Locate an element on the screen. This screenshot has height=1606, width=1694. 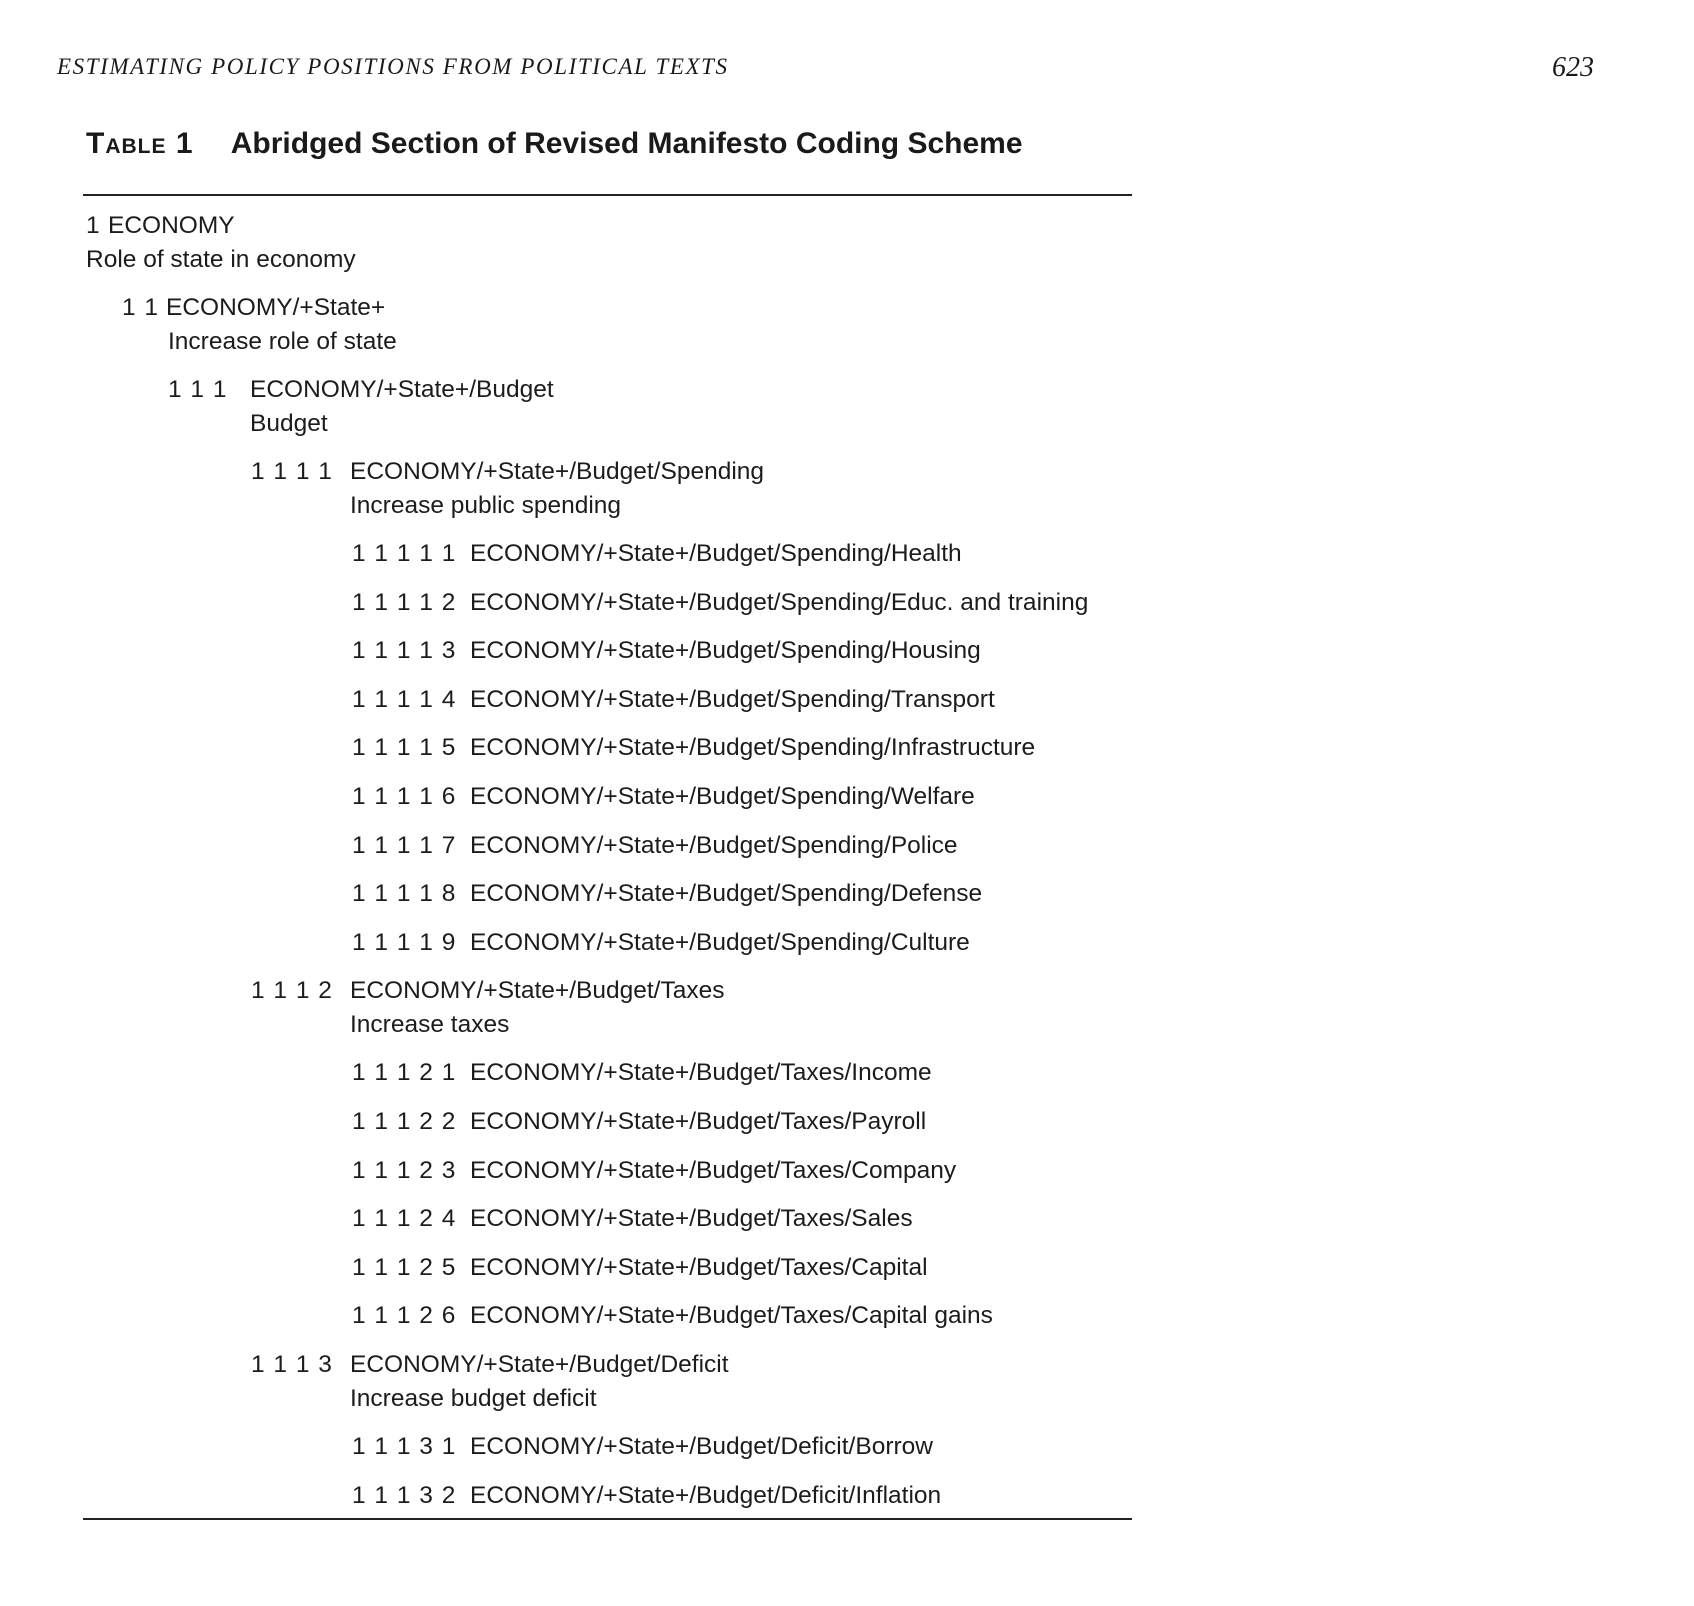
category-code: 1 1 1 1 9 is located at coordinates (404, 942).